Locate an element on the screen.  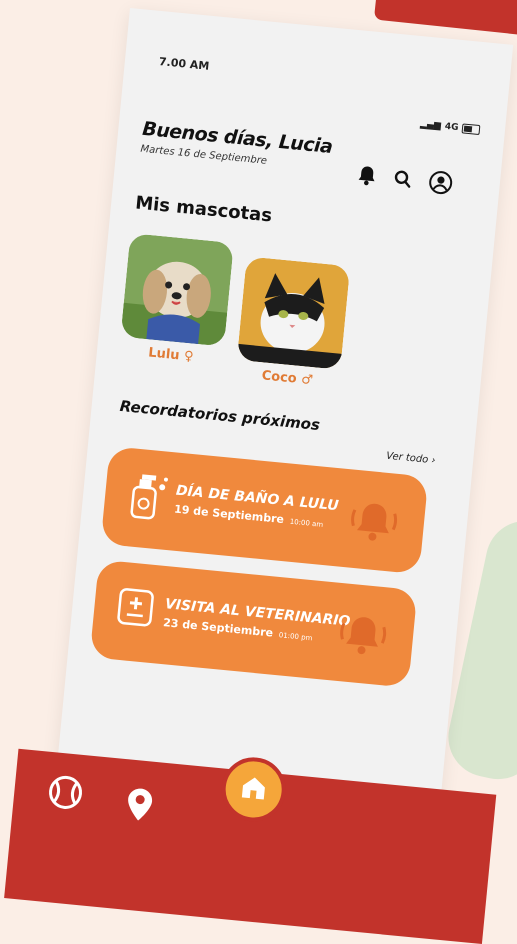
user-icon is located at coordinates (441, 182).